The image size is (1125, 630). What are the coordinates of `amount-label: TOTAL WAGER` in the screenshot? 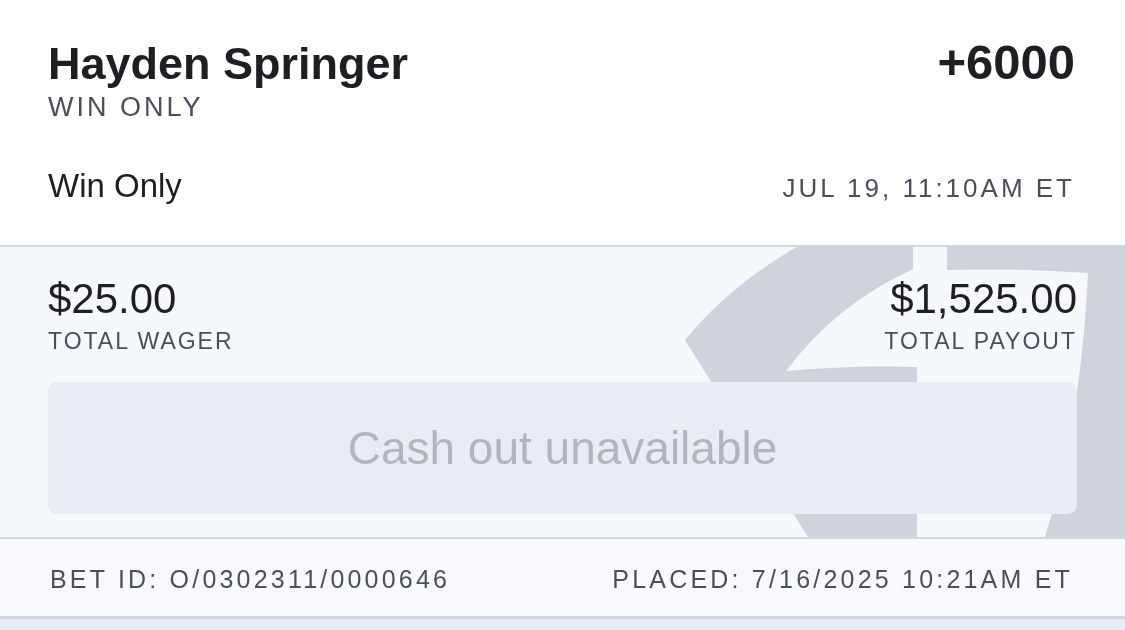 It's located at (141, 341).